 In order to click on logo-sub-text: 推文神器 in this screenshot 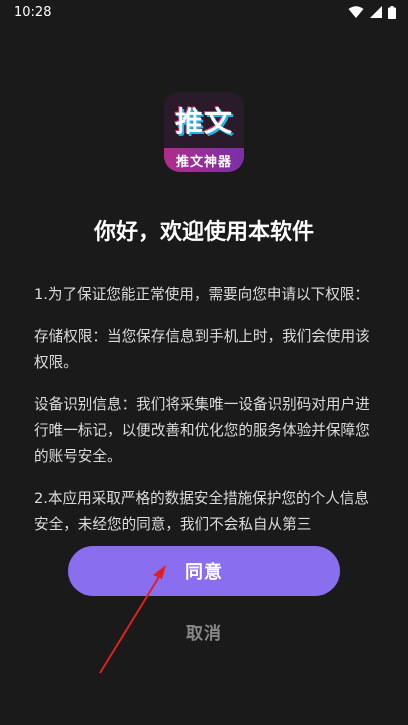, I will do `click(203, 162)`.